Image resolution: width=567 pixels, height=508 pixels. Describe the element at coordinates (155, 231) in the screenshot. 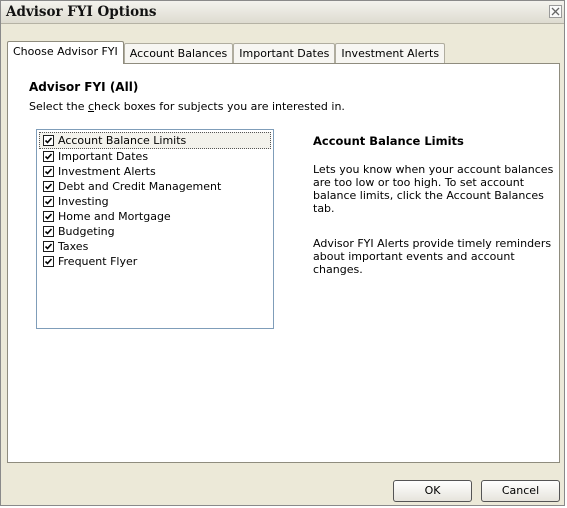

I see `subject-item-budgeting: Budgeting` at that location.